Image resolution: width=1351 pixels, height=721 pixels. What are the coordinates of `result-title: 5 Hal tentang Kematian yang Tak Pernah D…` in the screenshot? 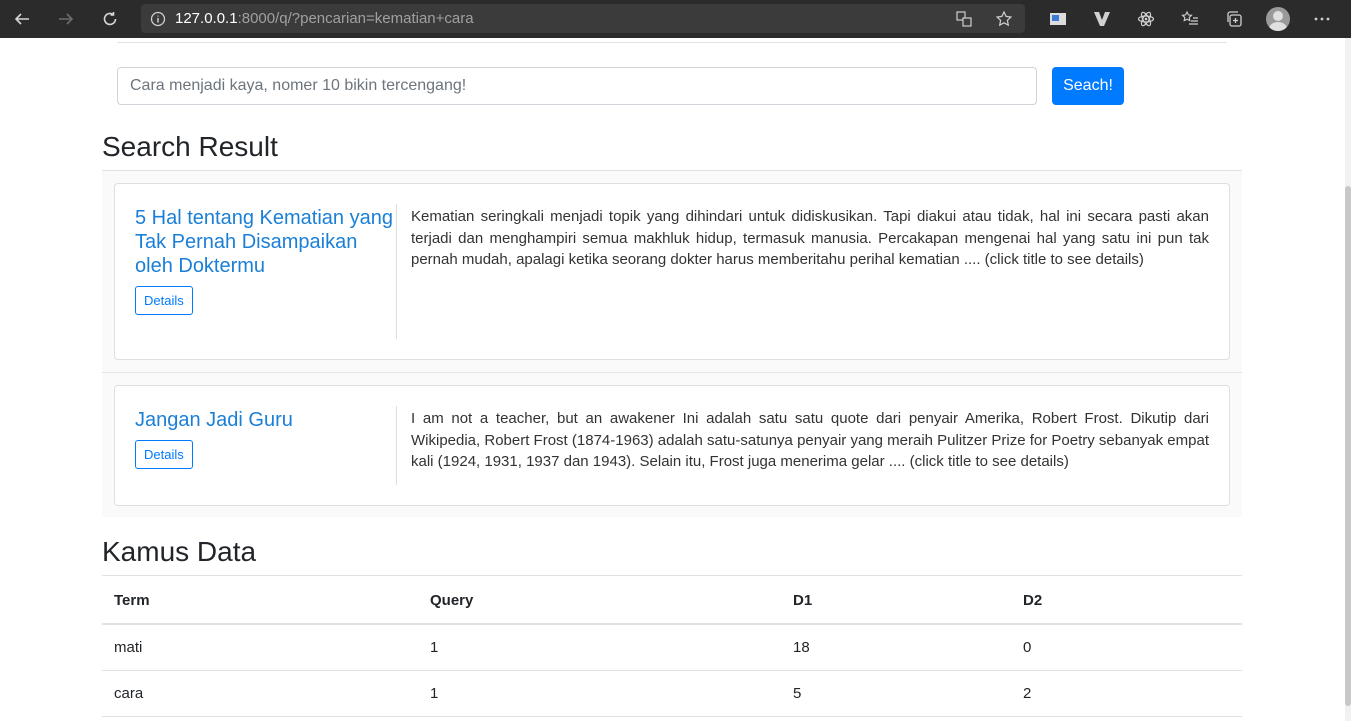 It's located at (265, 242).